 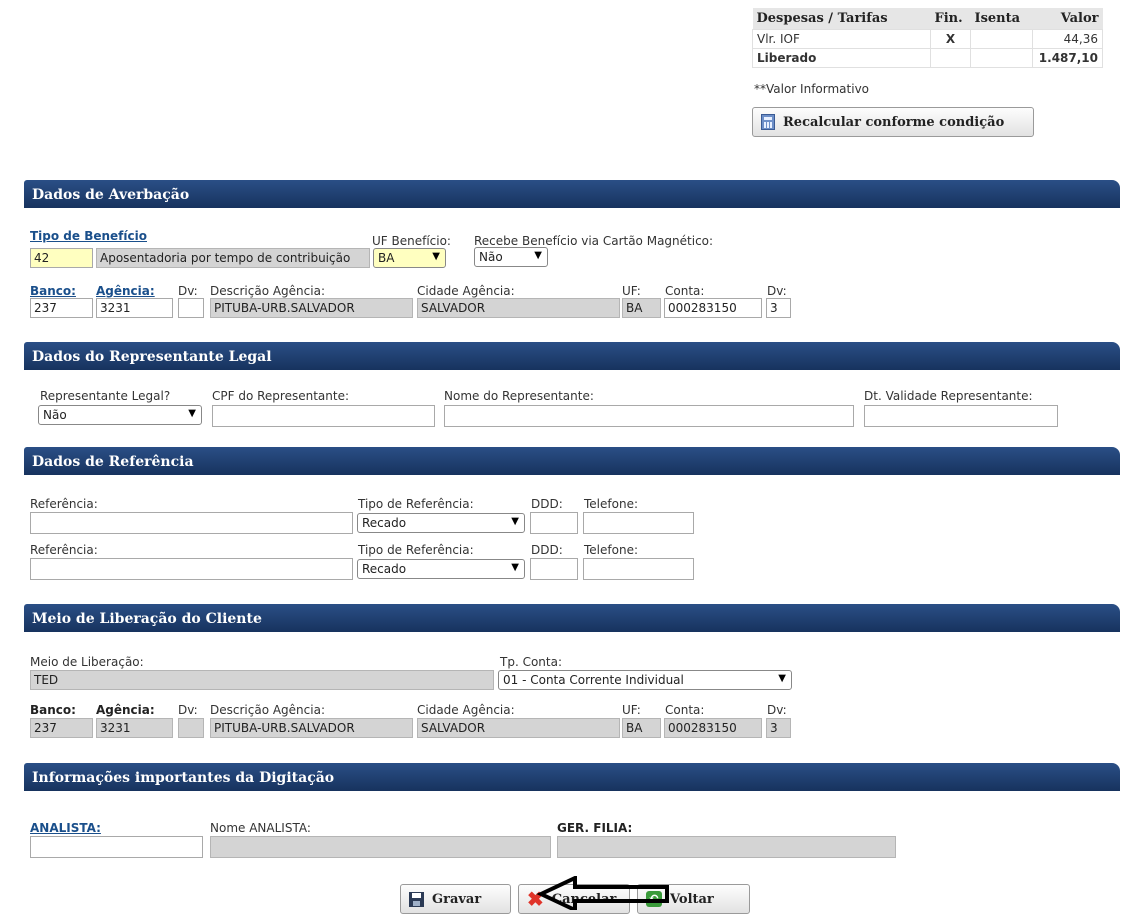 What do you see at coordinates (466, 291) in the screenshot?
I see `cidade-agencia-label: Cidade Agência:` at bounding box center [466, 291].